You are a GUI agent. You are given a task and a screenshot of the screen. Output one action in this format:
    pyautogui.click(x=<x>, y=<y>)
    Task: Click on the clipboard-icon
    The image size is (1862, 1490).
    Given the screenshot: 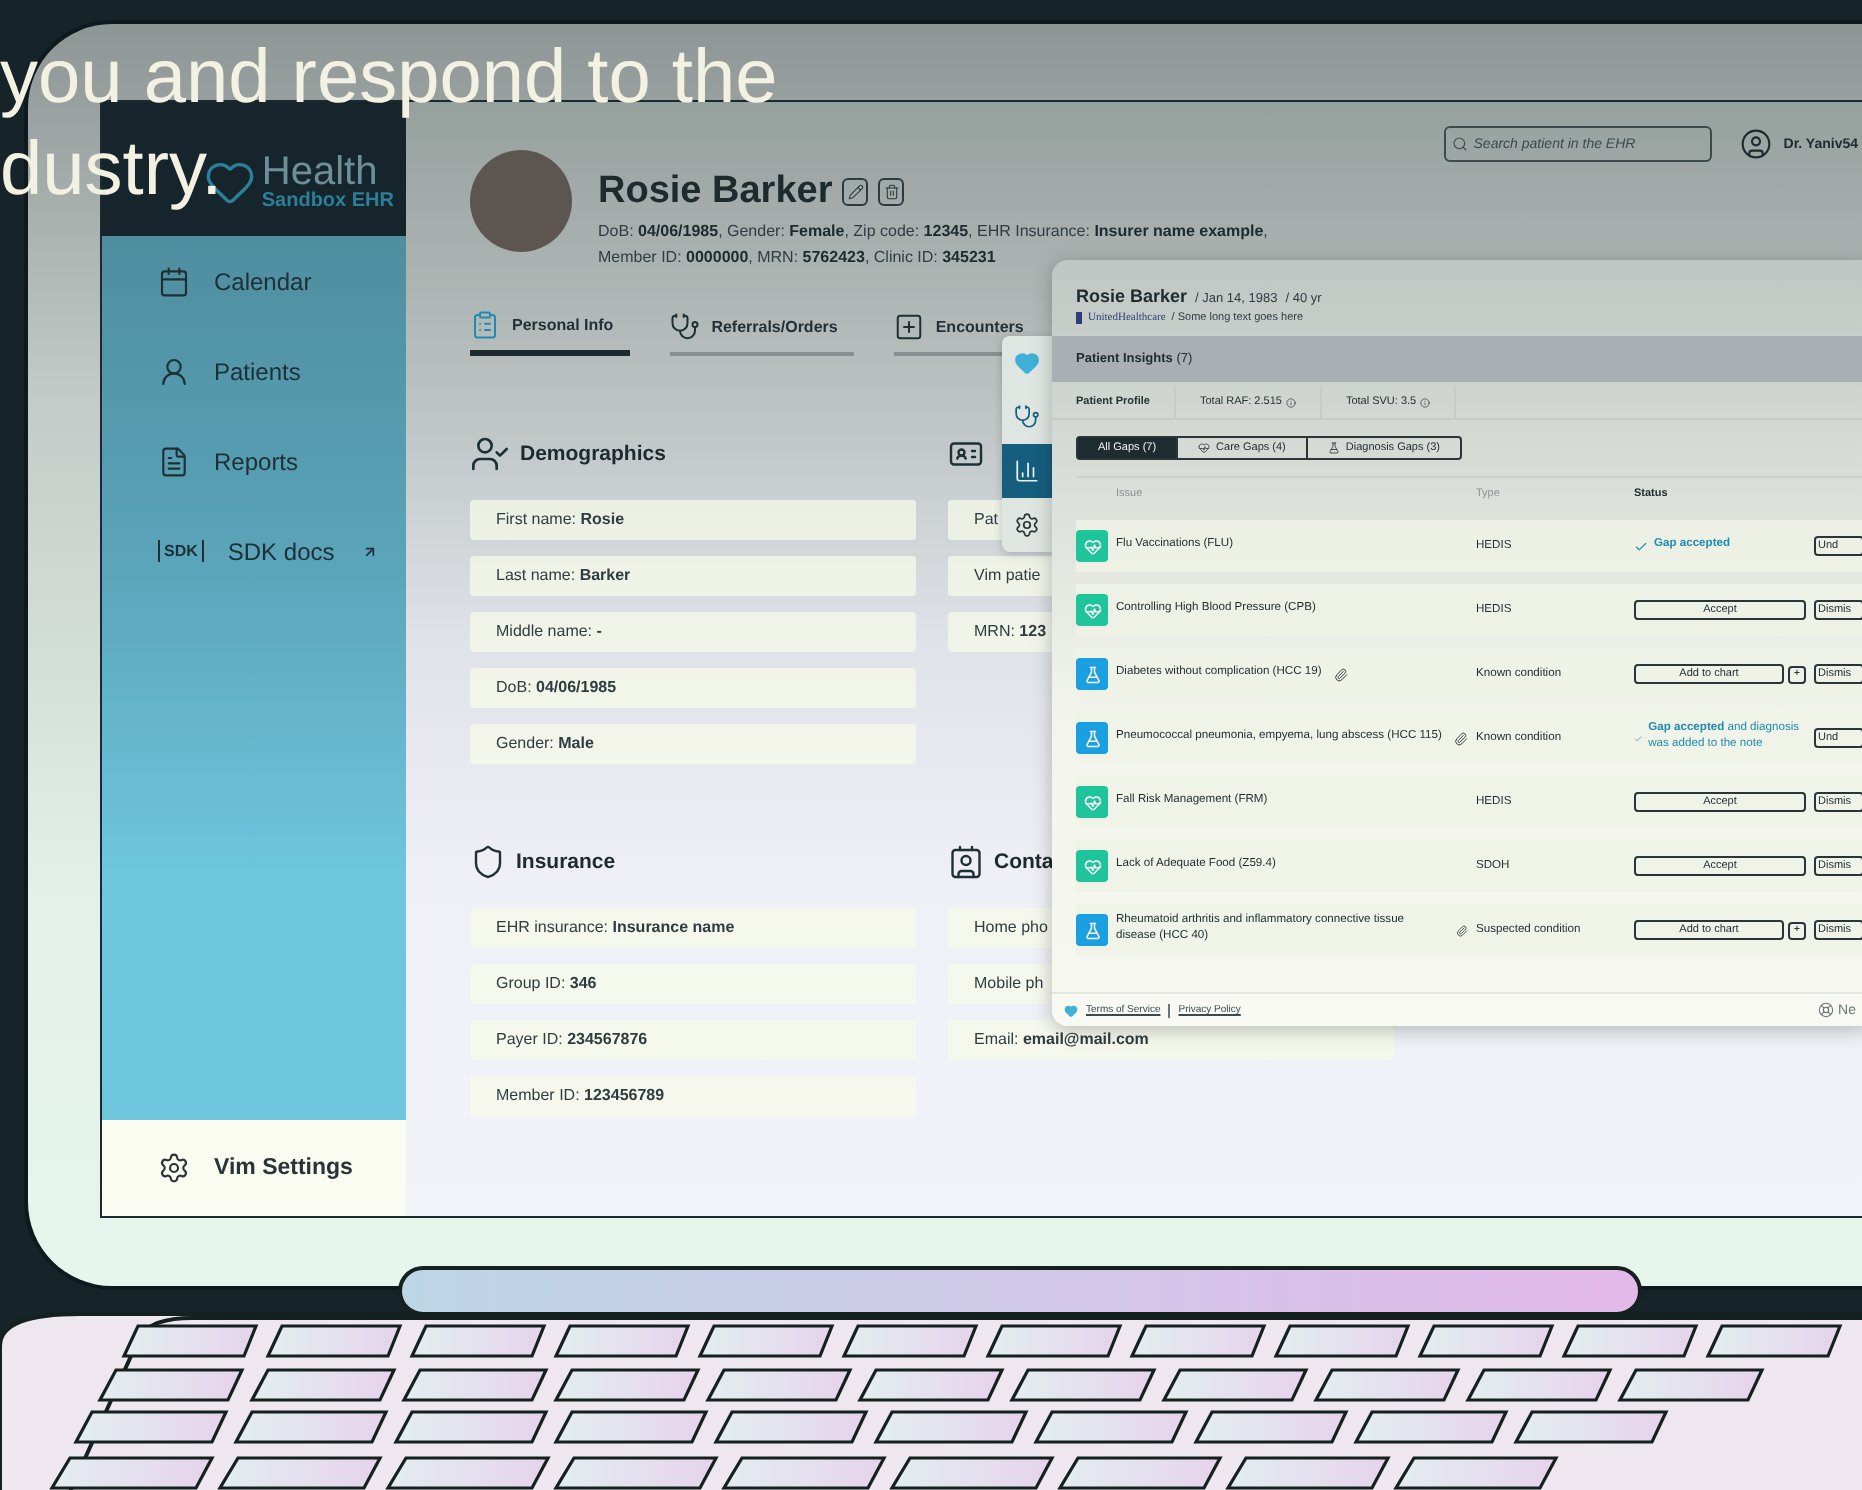 What is the action you would take?
    pyautogui.click(x=485, y=325)
    